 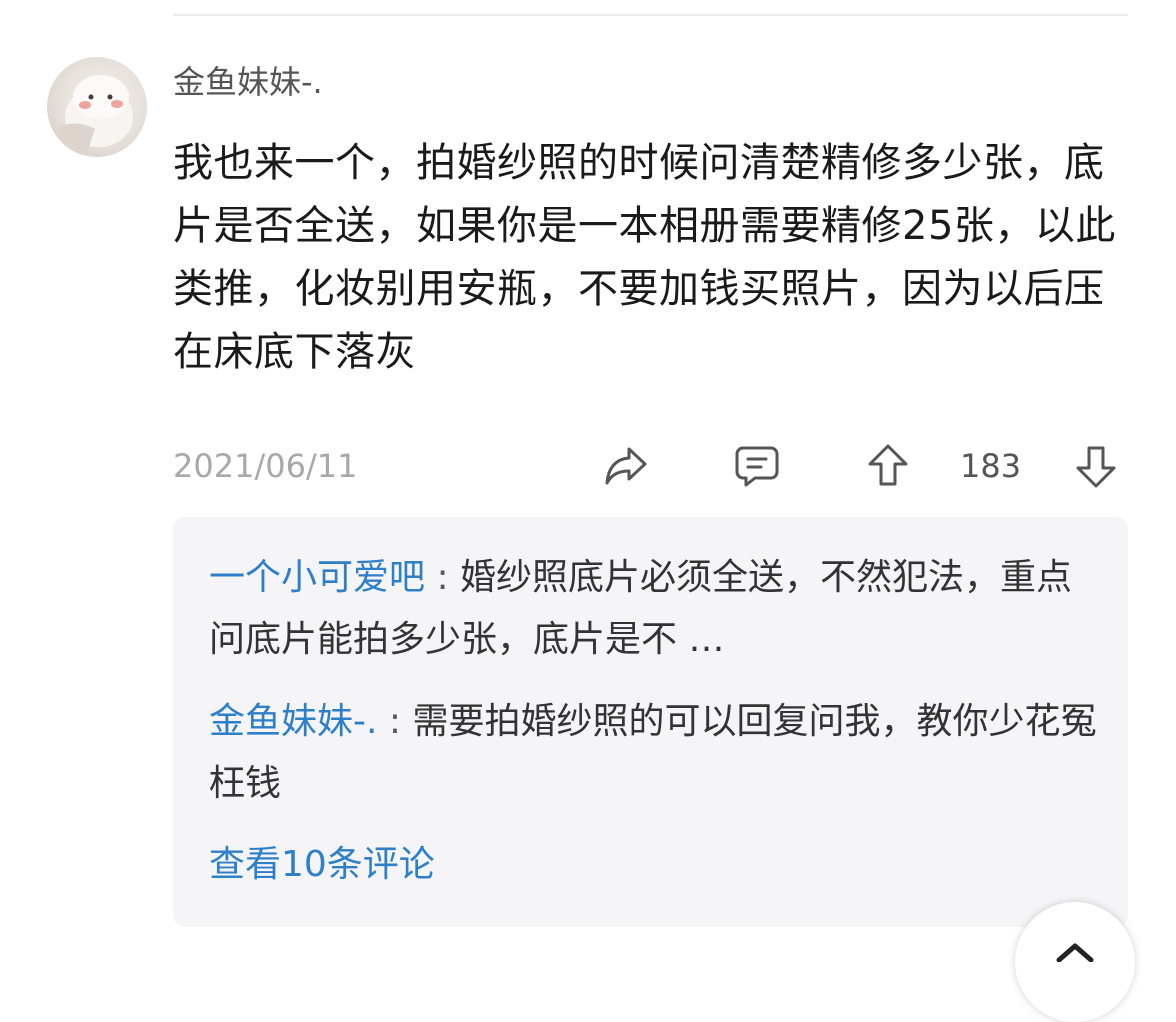 What do you see at coordinates (293, 721) in the screenshot?
I see `reply-author: 金鱼妹妹-.` at bounding box center [293, 721].